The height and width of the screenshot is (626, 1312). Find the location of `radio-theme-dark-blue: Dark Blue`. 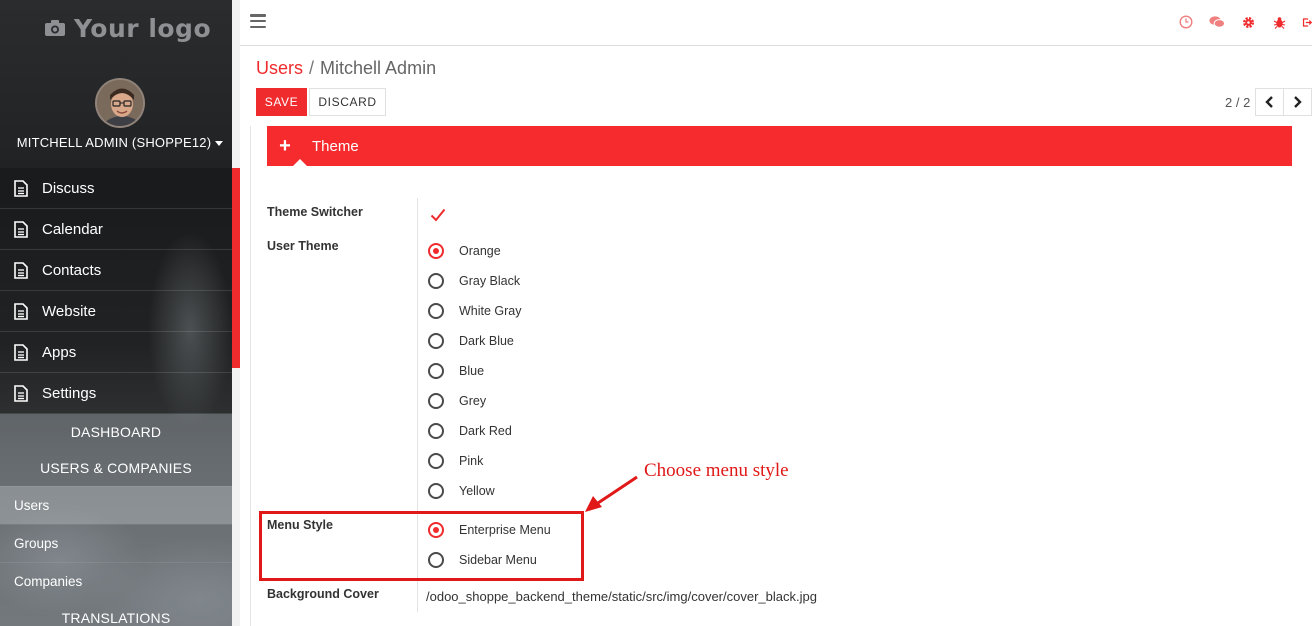

radio-theme-dark-blue: Dark Blue is located at coordinates (471, 341).